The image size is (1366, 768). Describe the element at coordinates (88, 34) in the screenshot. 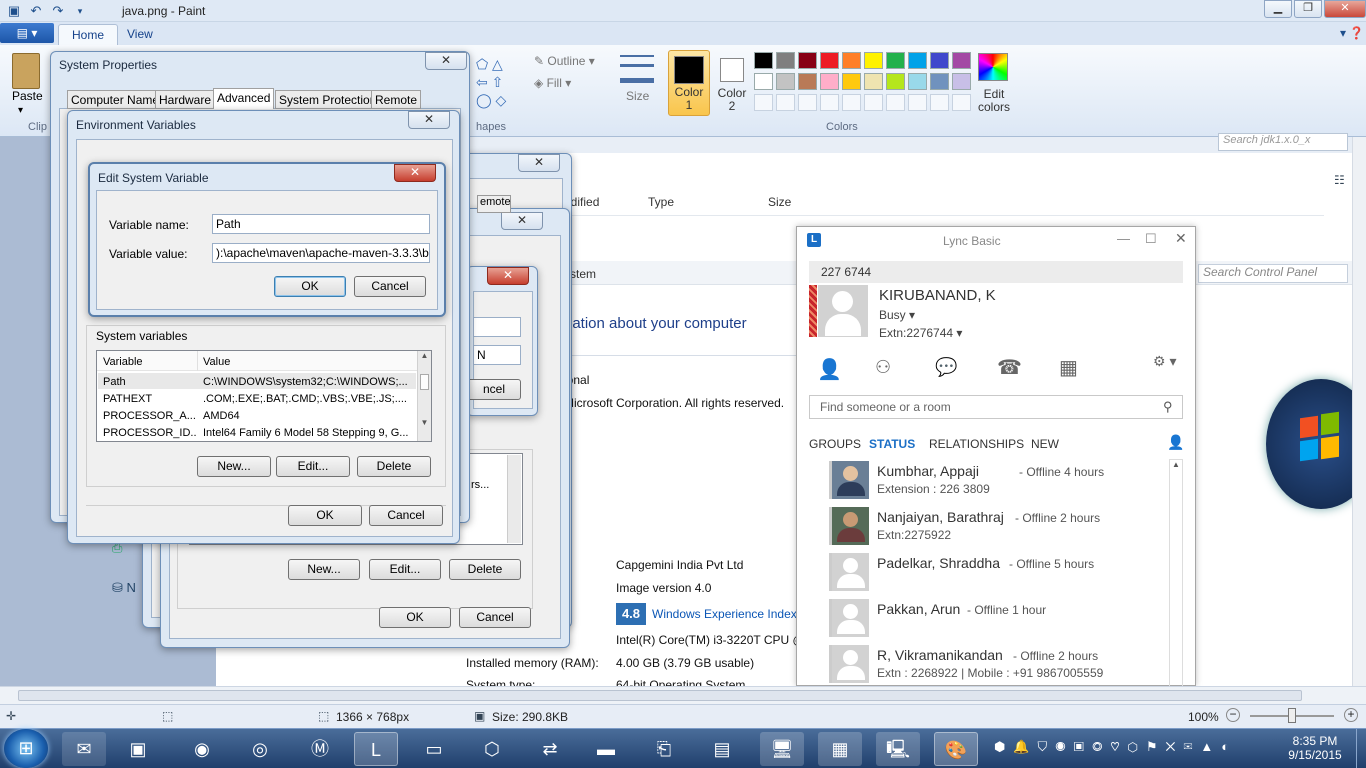

I see `tab-home: Home` at that location.